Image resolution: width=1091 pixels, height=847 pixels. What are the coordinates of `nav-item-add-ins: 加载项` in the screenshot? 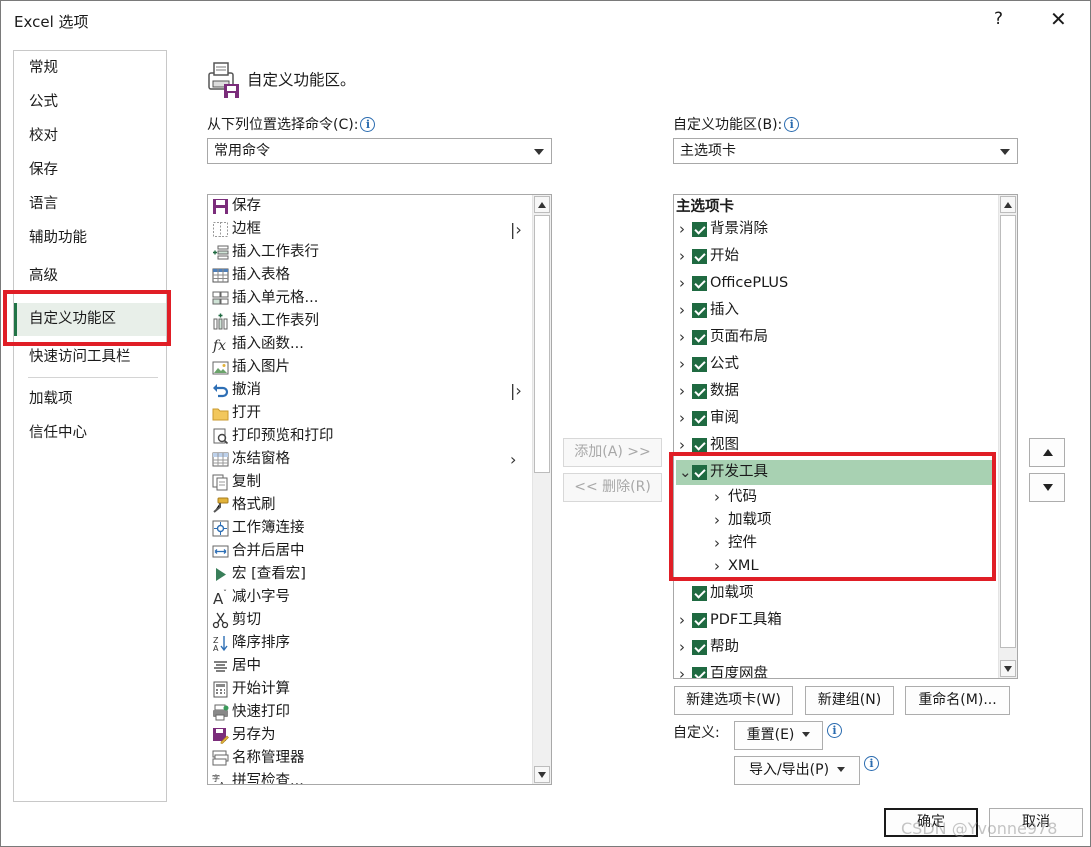 It's located at (90, 399).